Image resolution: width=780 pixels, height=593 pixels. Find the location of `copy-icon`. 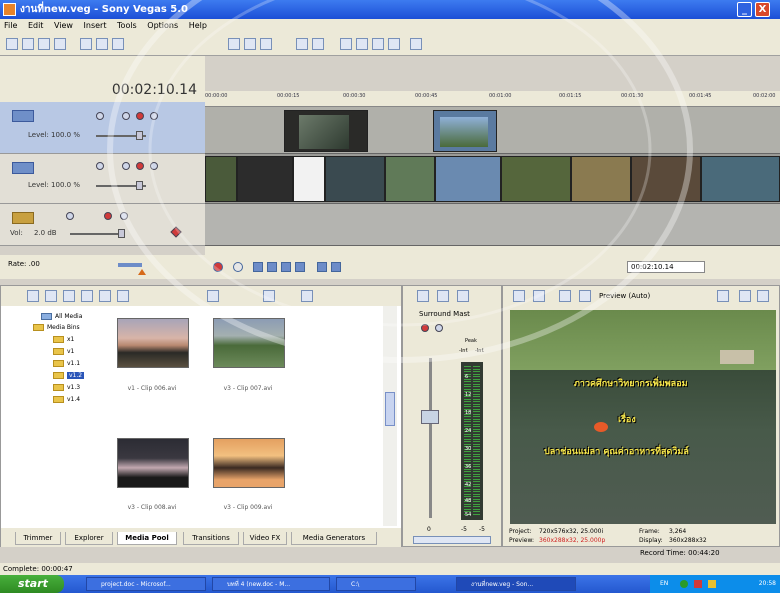

copy-icon is located at coordinates (102, 44).